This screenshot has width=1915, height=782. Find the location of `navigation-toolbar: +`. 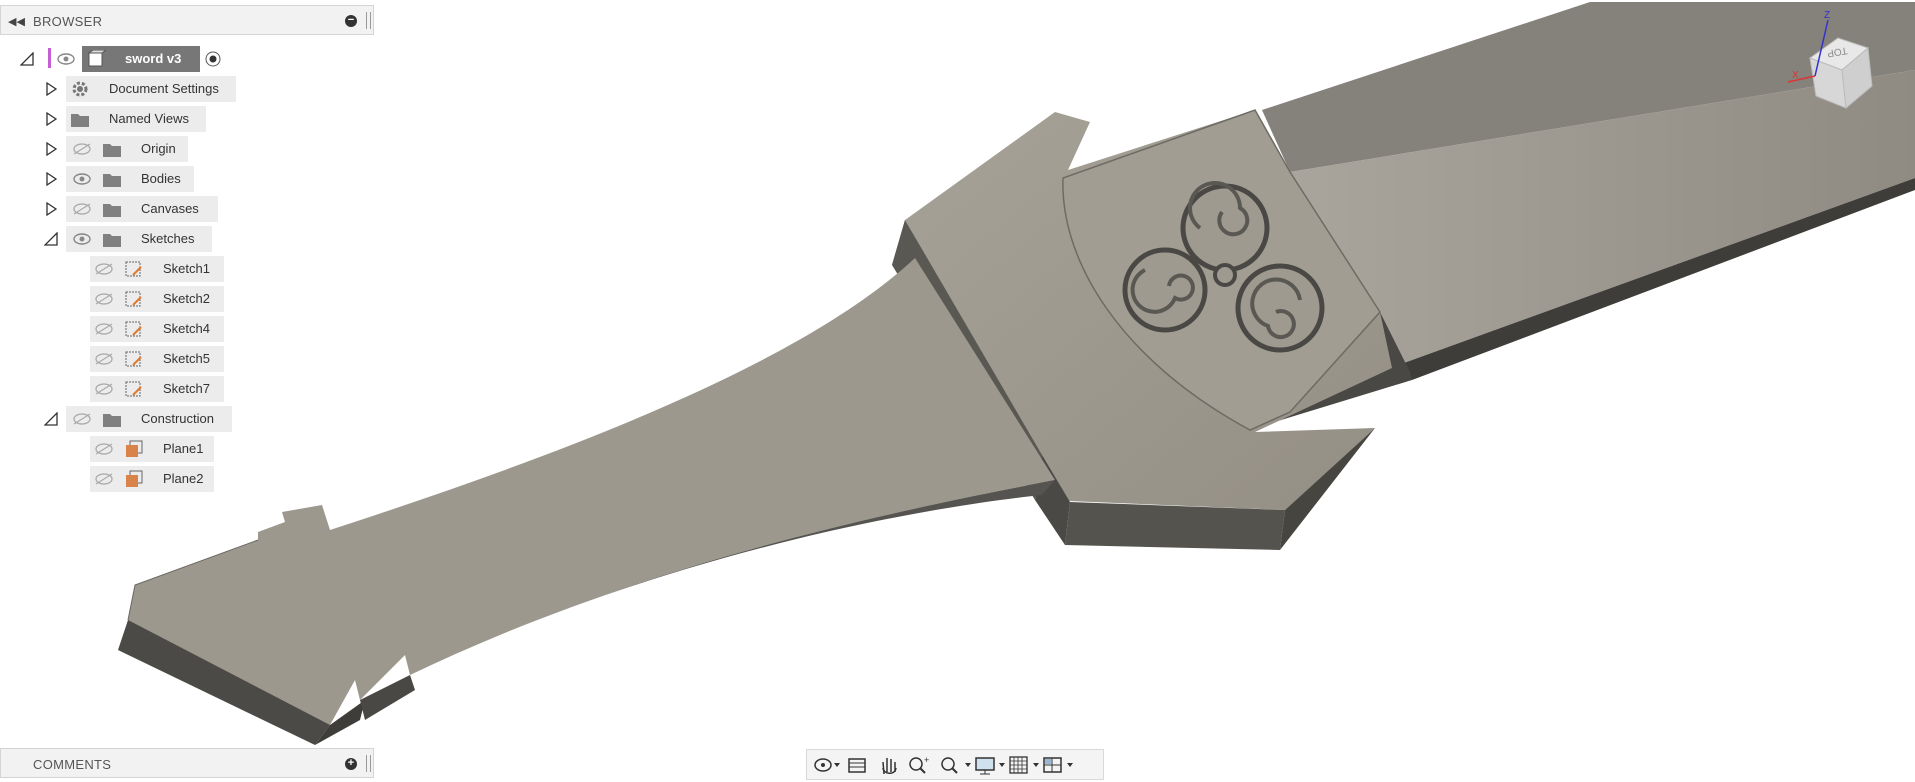

navigation-toolbar: + is located at coordinates (955, 764).